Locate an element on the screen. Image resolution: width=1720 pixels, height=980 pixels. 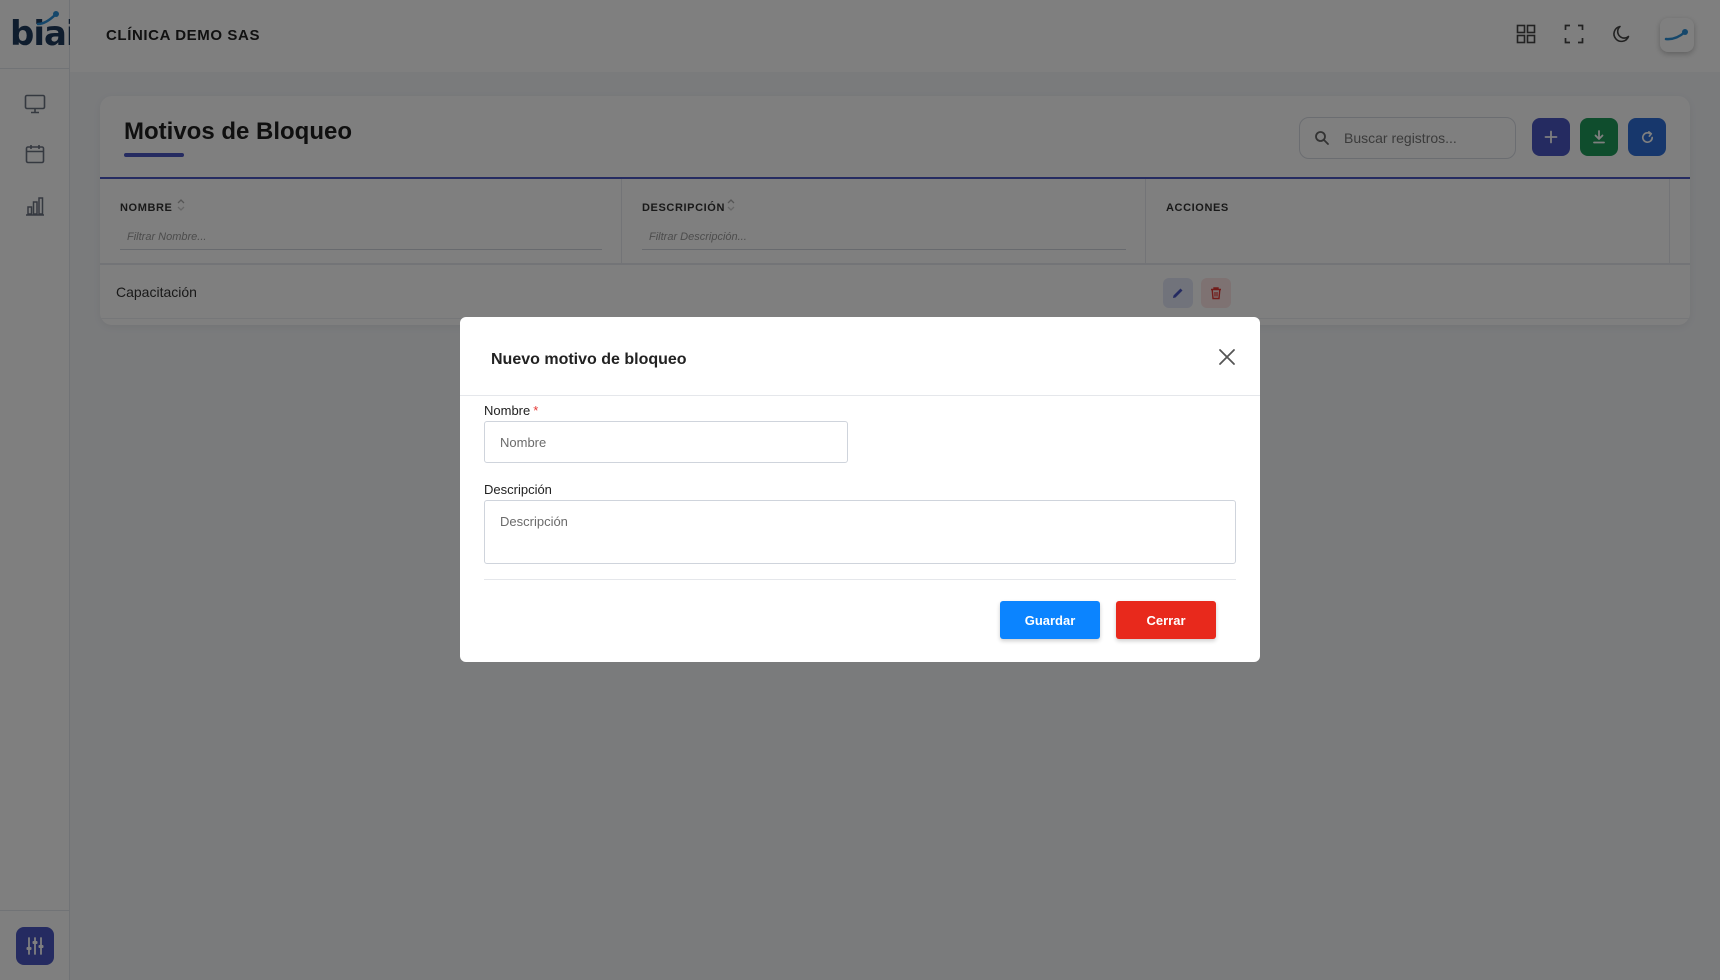
dialog-header-divider is located at coordinates (860, 395).